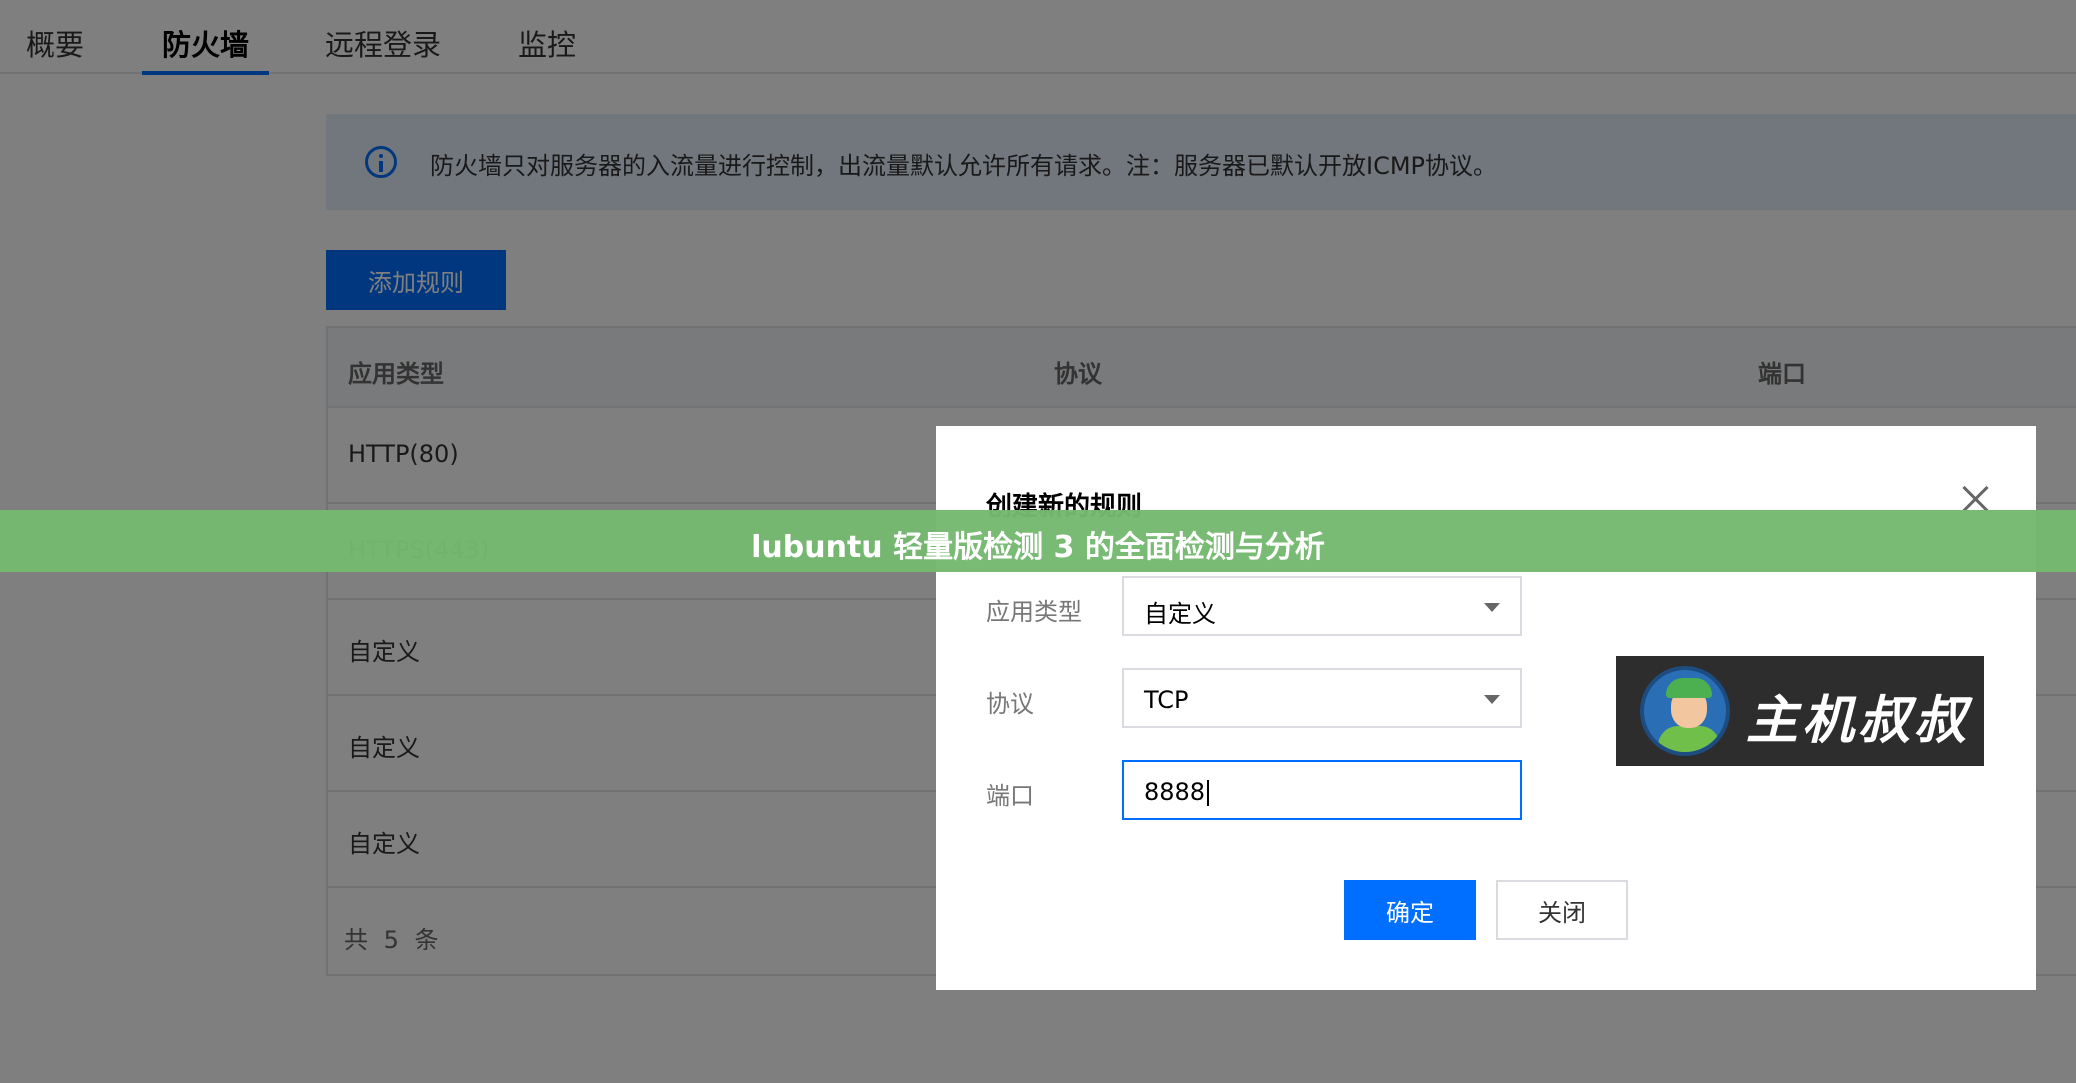 This screenshot has height=1083, width=2076. I want to click on text-cursor, so click(1208, 793).